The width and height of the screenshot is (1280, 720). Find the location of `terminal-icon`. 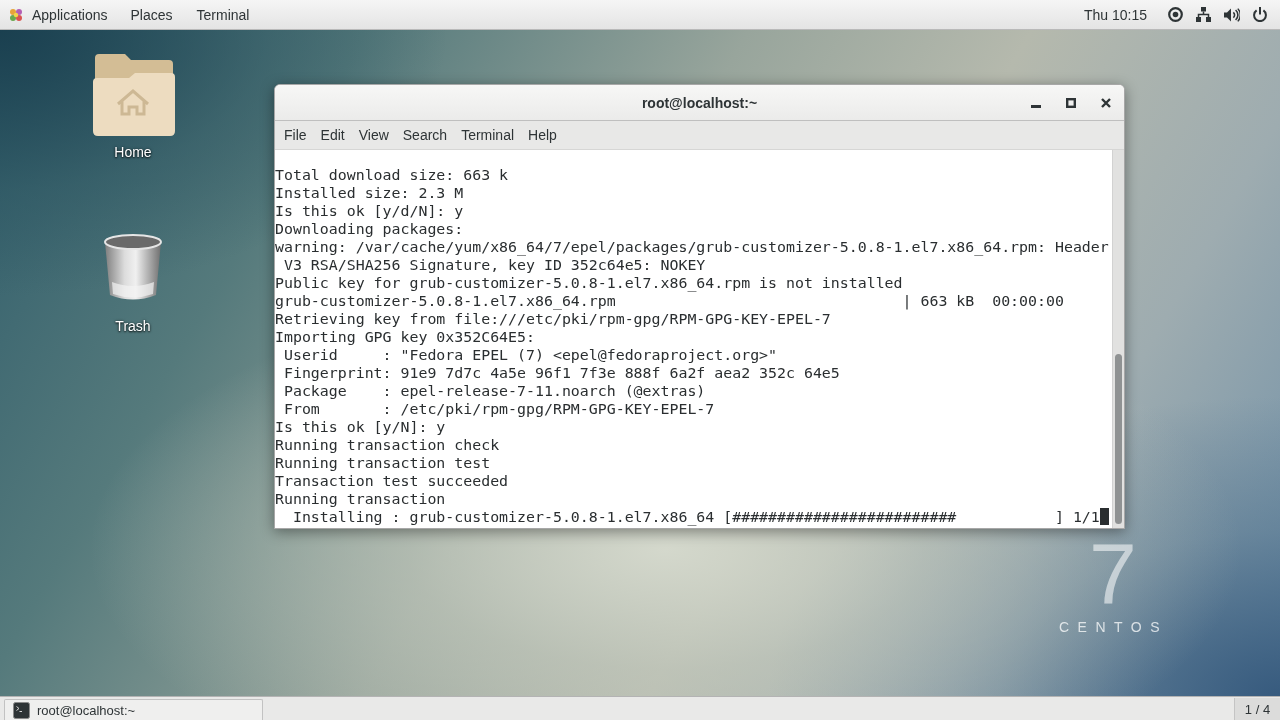

terminal-icon is located at coordinates (21, 710).